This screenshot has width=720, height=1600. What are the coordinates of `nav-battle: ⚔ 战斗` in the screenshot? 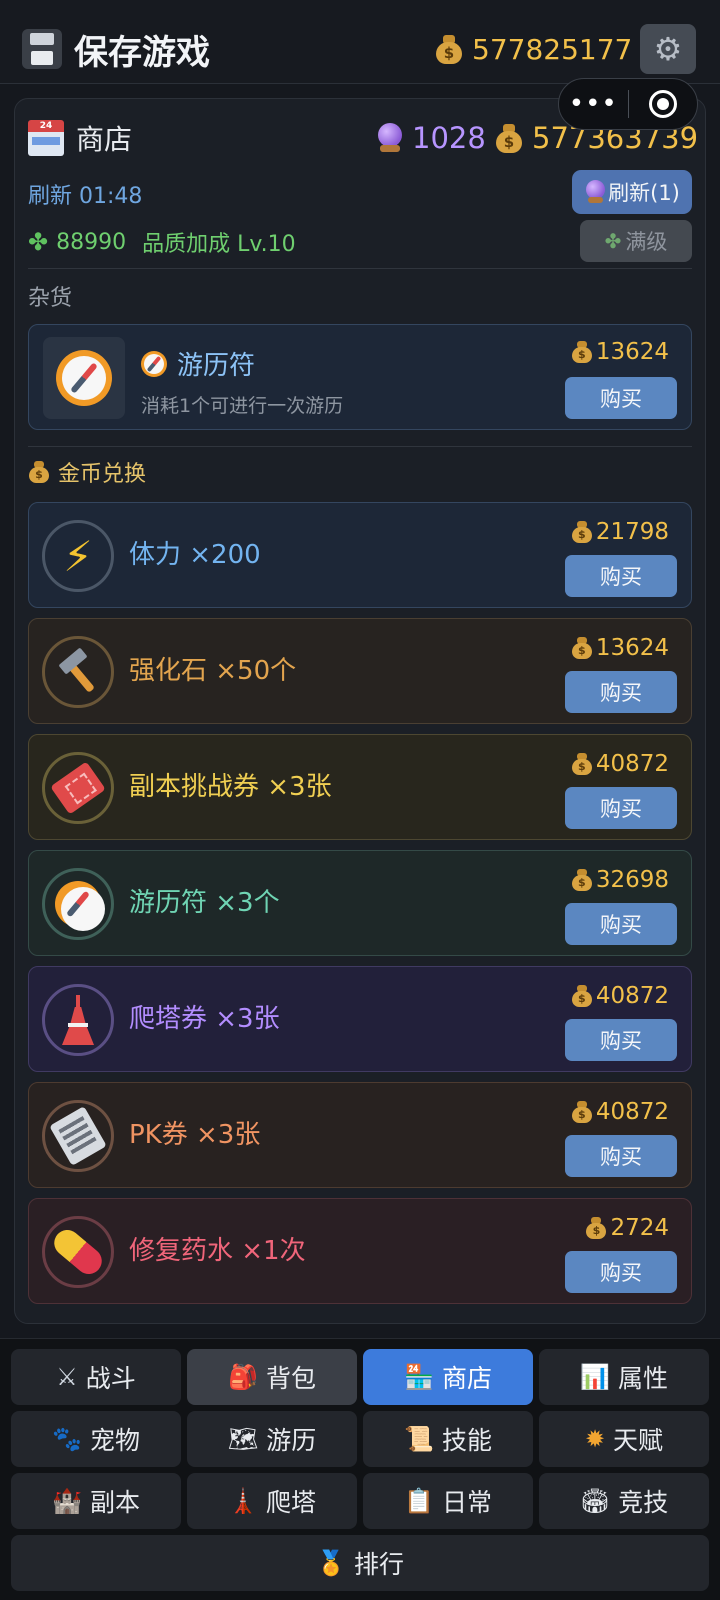 It's located at (96, 1377).